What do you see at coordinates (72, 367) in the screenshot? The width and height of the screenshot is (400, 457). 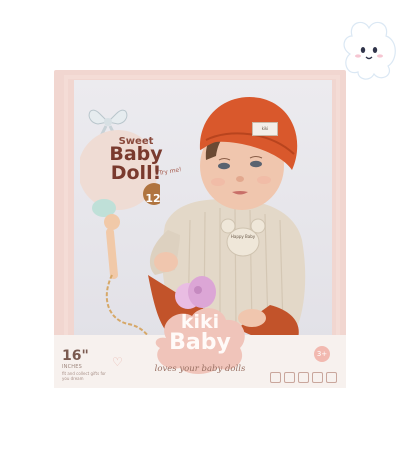 I see `size-unit: INCHES` at bounding box center [72, 367].